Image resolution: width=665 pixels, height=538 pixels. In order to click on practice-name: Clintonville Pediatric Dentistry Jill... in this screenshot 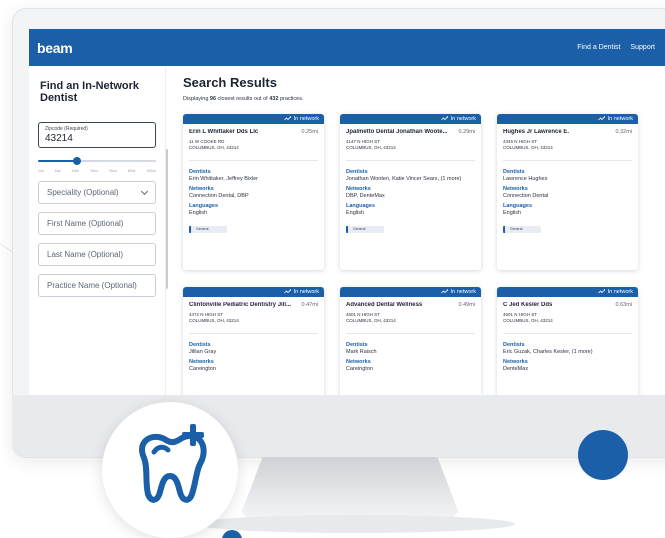, I will do `click(240, 305)`.